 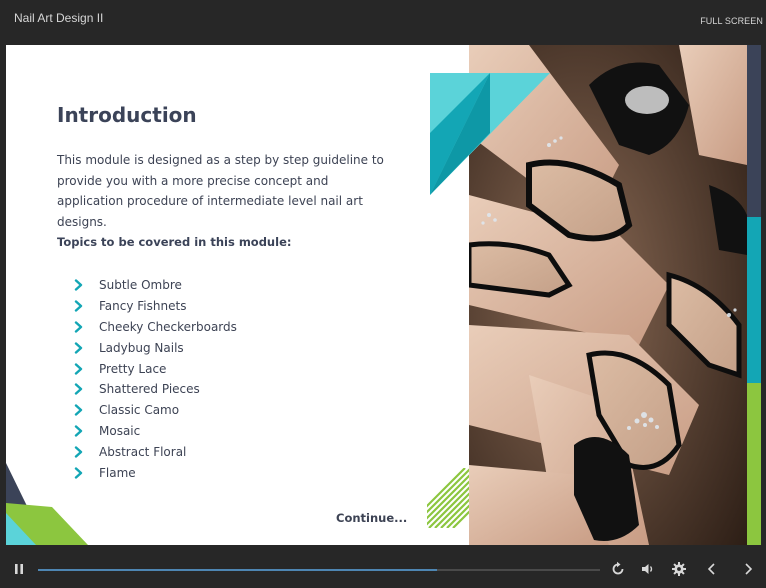 I want to click on accent-strip-right, so click(x=754, y=295).